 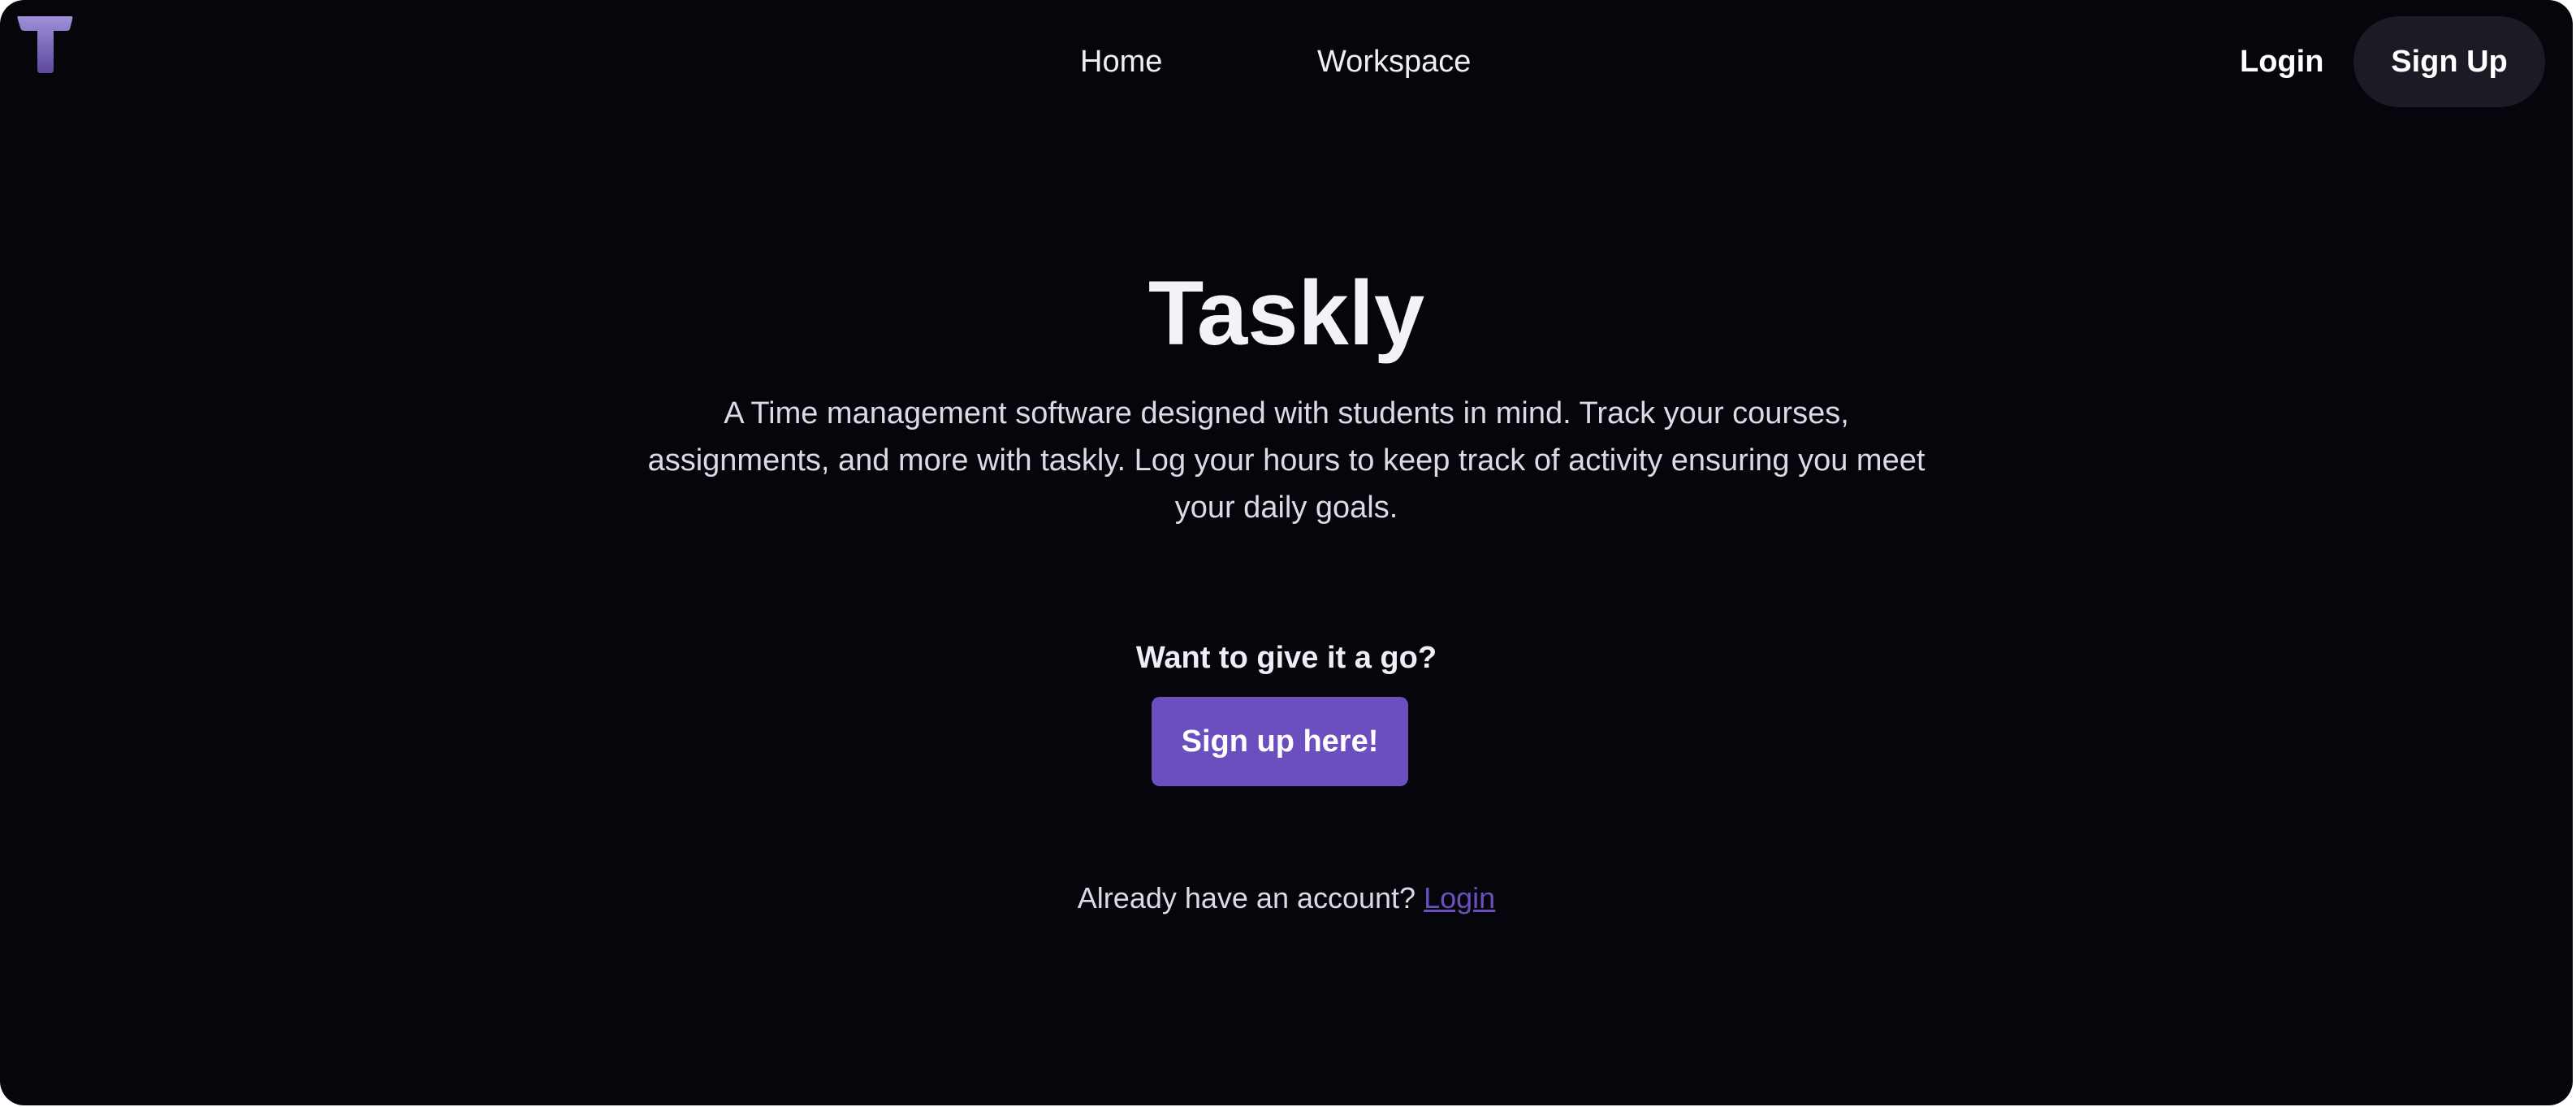 What do you see at coordinates (2281, 61) in the screenshot?
I see `header-login-link: Login` at bounding box center [2281, 61].